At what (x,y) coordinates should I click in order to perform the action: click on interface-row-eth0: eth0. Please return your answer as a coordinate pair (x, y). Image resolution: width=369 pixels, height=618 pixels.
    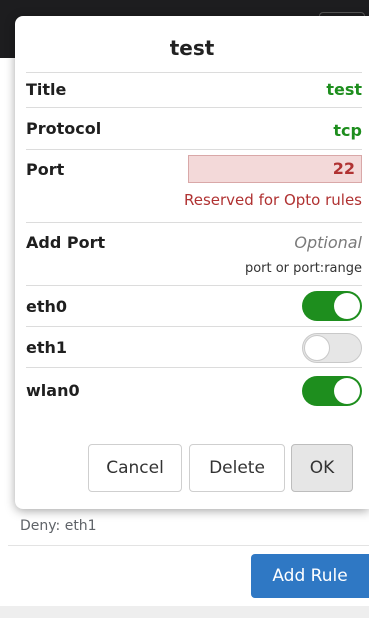
    Looking at the image, I should click on (194, 306).